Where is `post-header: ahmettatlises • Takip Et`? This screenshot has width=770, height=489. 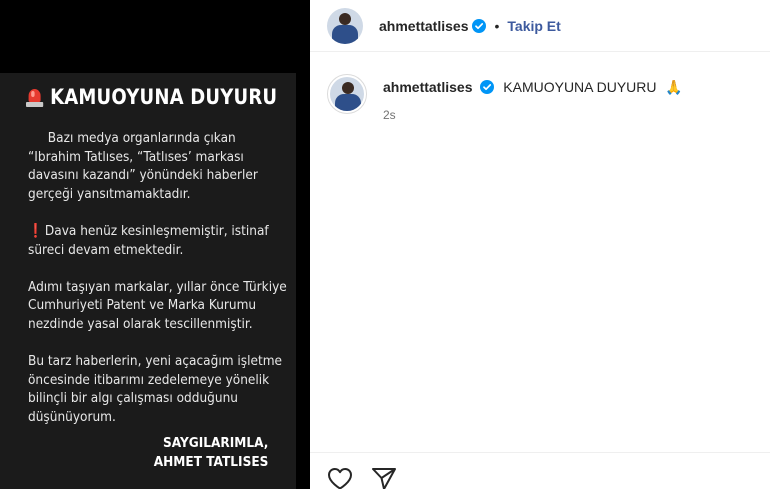 post-header: ahmettatlises • Takip Et is located at coordinates (540, 26).